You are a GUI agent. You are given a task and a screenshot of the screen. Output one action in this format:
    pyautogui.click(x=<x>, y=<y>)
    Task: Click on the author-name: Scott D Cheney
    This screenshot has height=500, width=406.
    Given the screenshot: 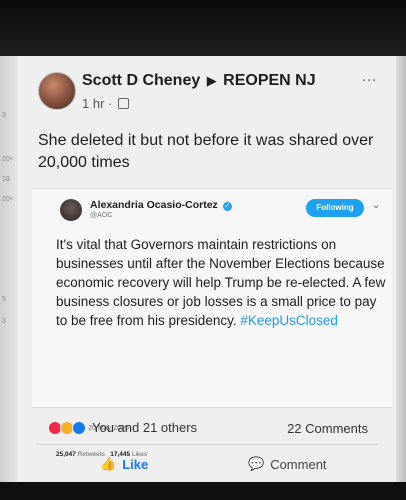 What is the action you would take?
    pyautogui.click(x=141, y=80)
    